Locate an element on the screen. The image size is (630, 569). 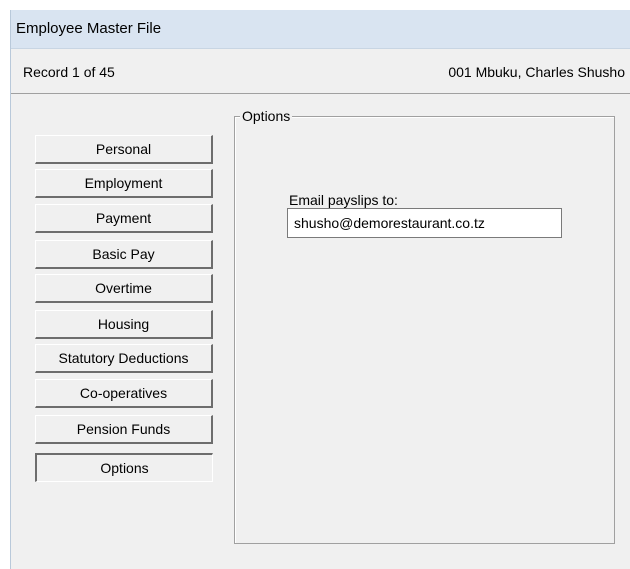
record-position: Record 1 of 45 is located at coordinates (69, 72).